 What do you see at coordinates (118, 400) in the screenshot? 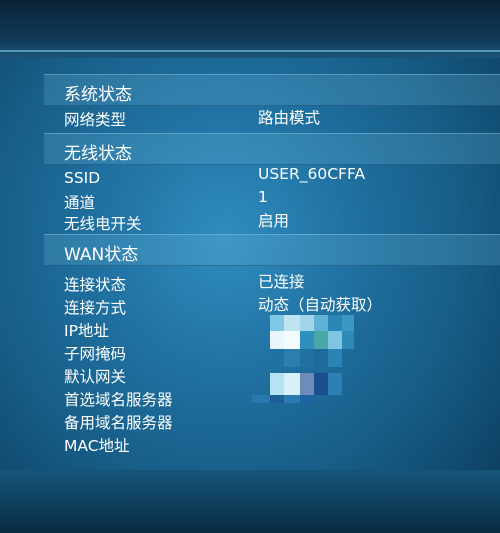
I see `label-primary-dns: 首选域名服务器` at bounding box center [118, 400].